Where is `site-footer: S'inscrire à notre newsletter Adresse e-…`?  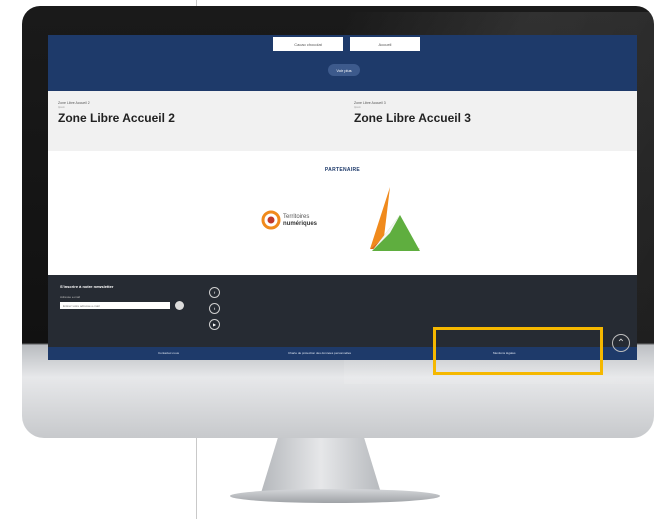 site-footer: S'inscrire à notre newsletter Adresse e-… is located at coordinates (342, 317).